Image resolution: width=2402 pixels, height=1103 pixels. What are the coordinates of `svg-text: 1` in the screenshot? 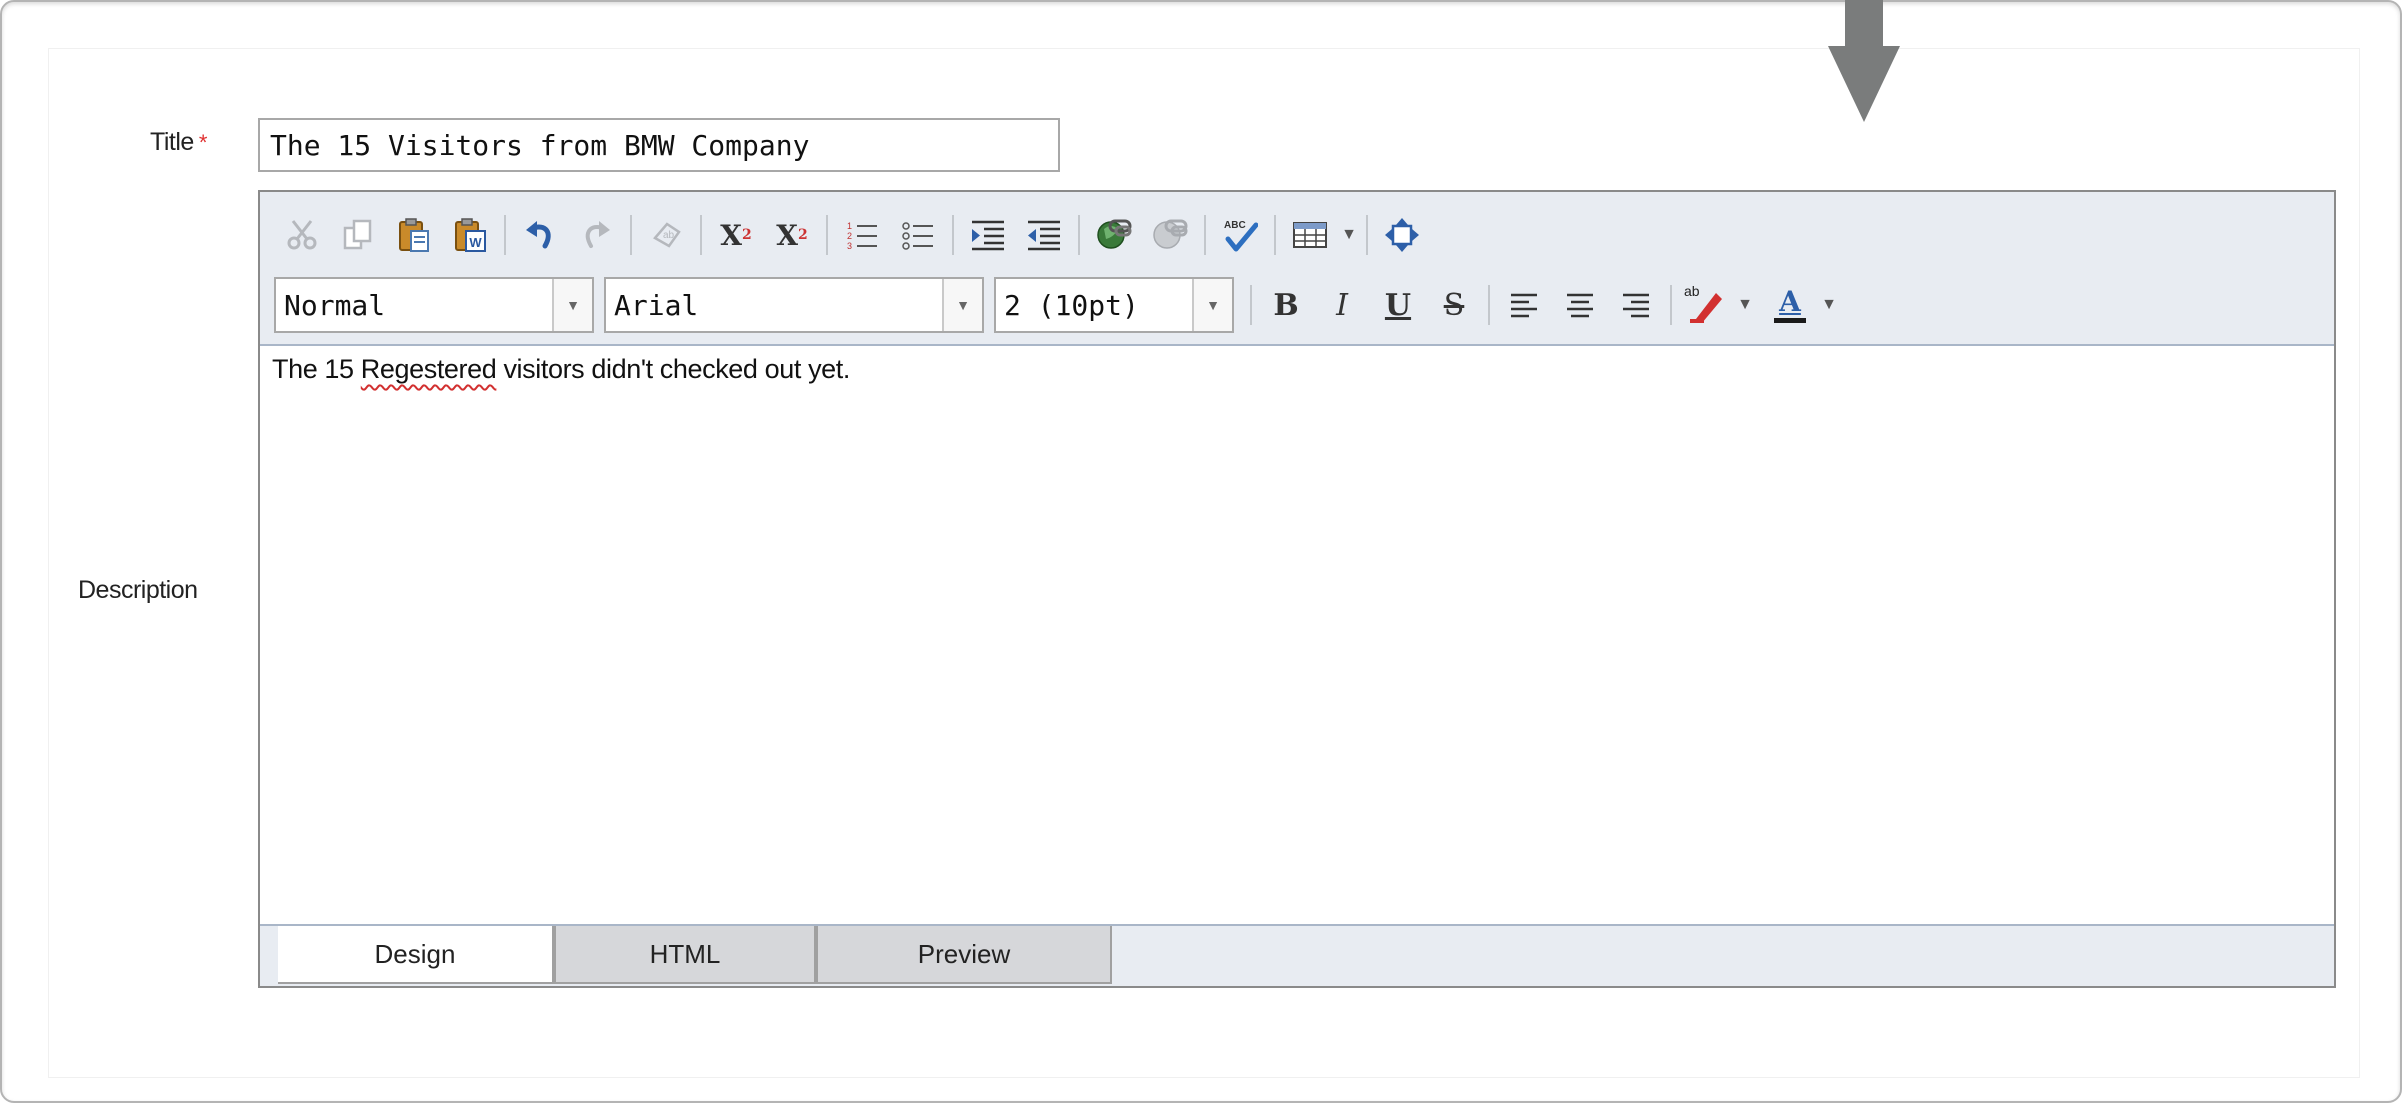 It's located at (849, 226).